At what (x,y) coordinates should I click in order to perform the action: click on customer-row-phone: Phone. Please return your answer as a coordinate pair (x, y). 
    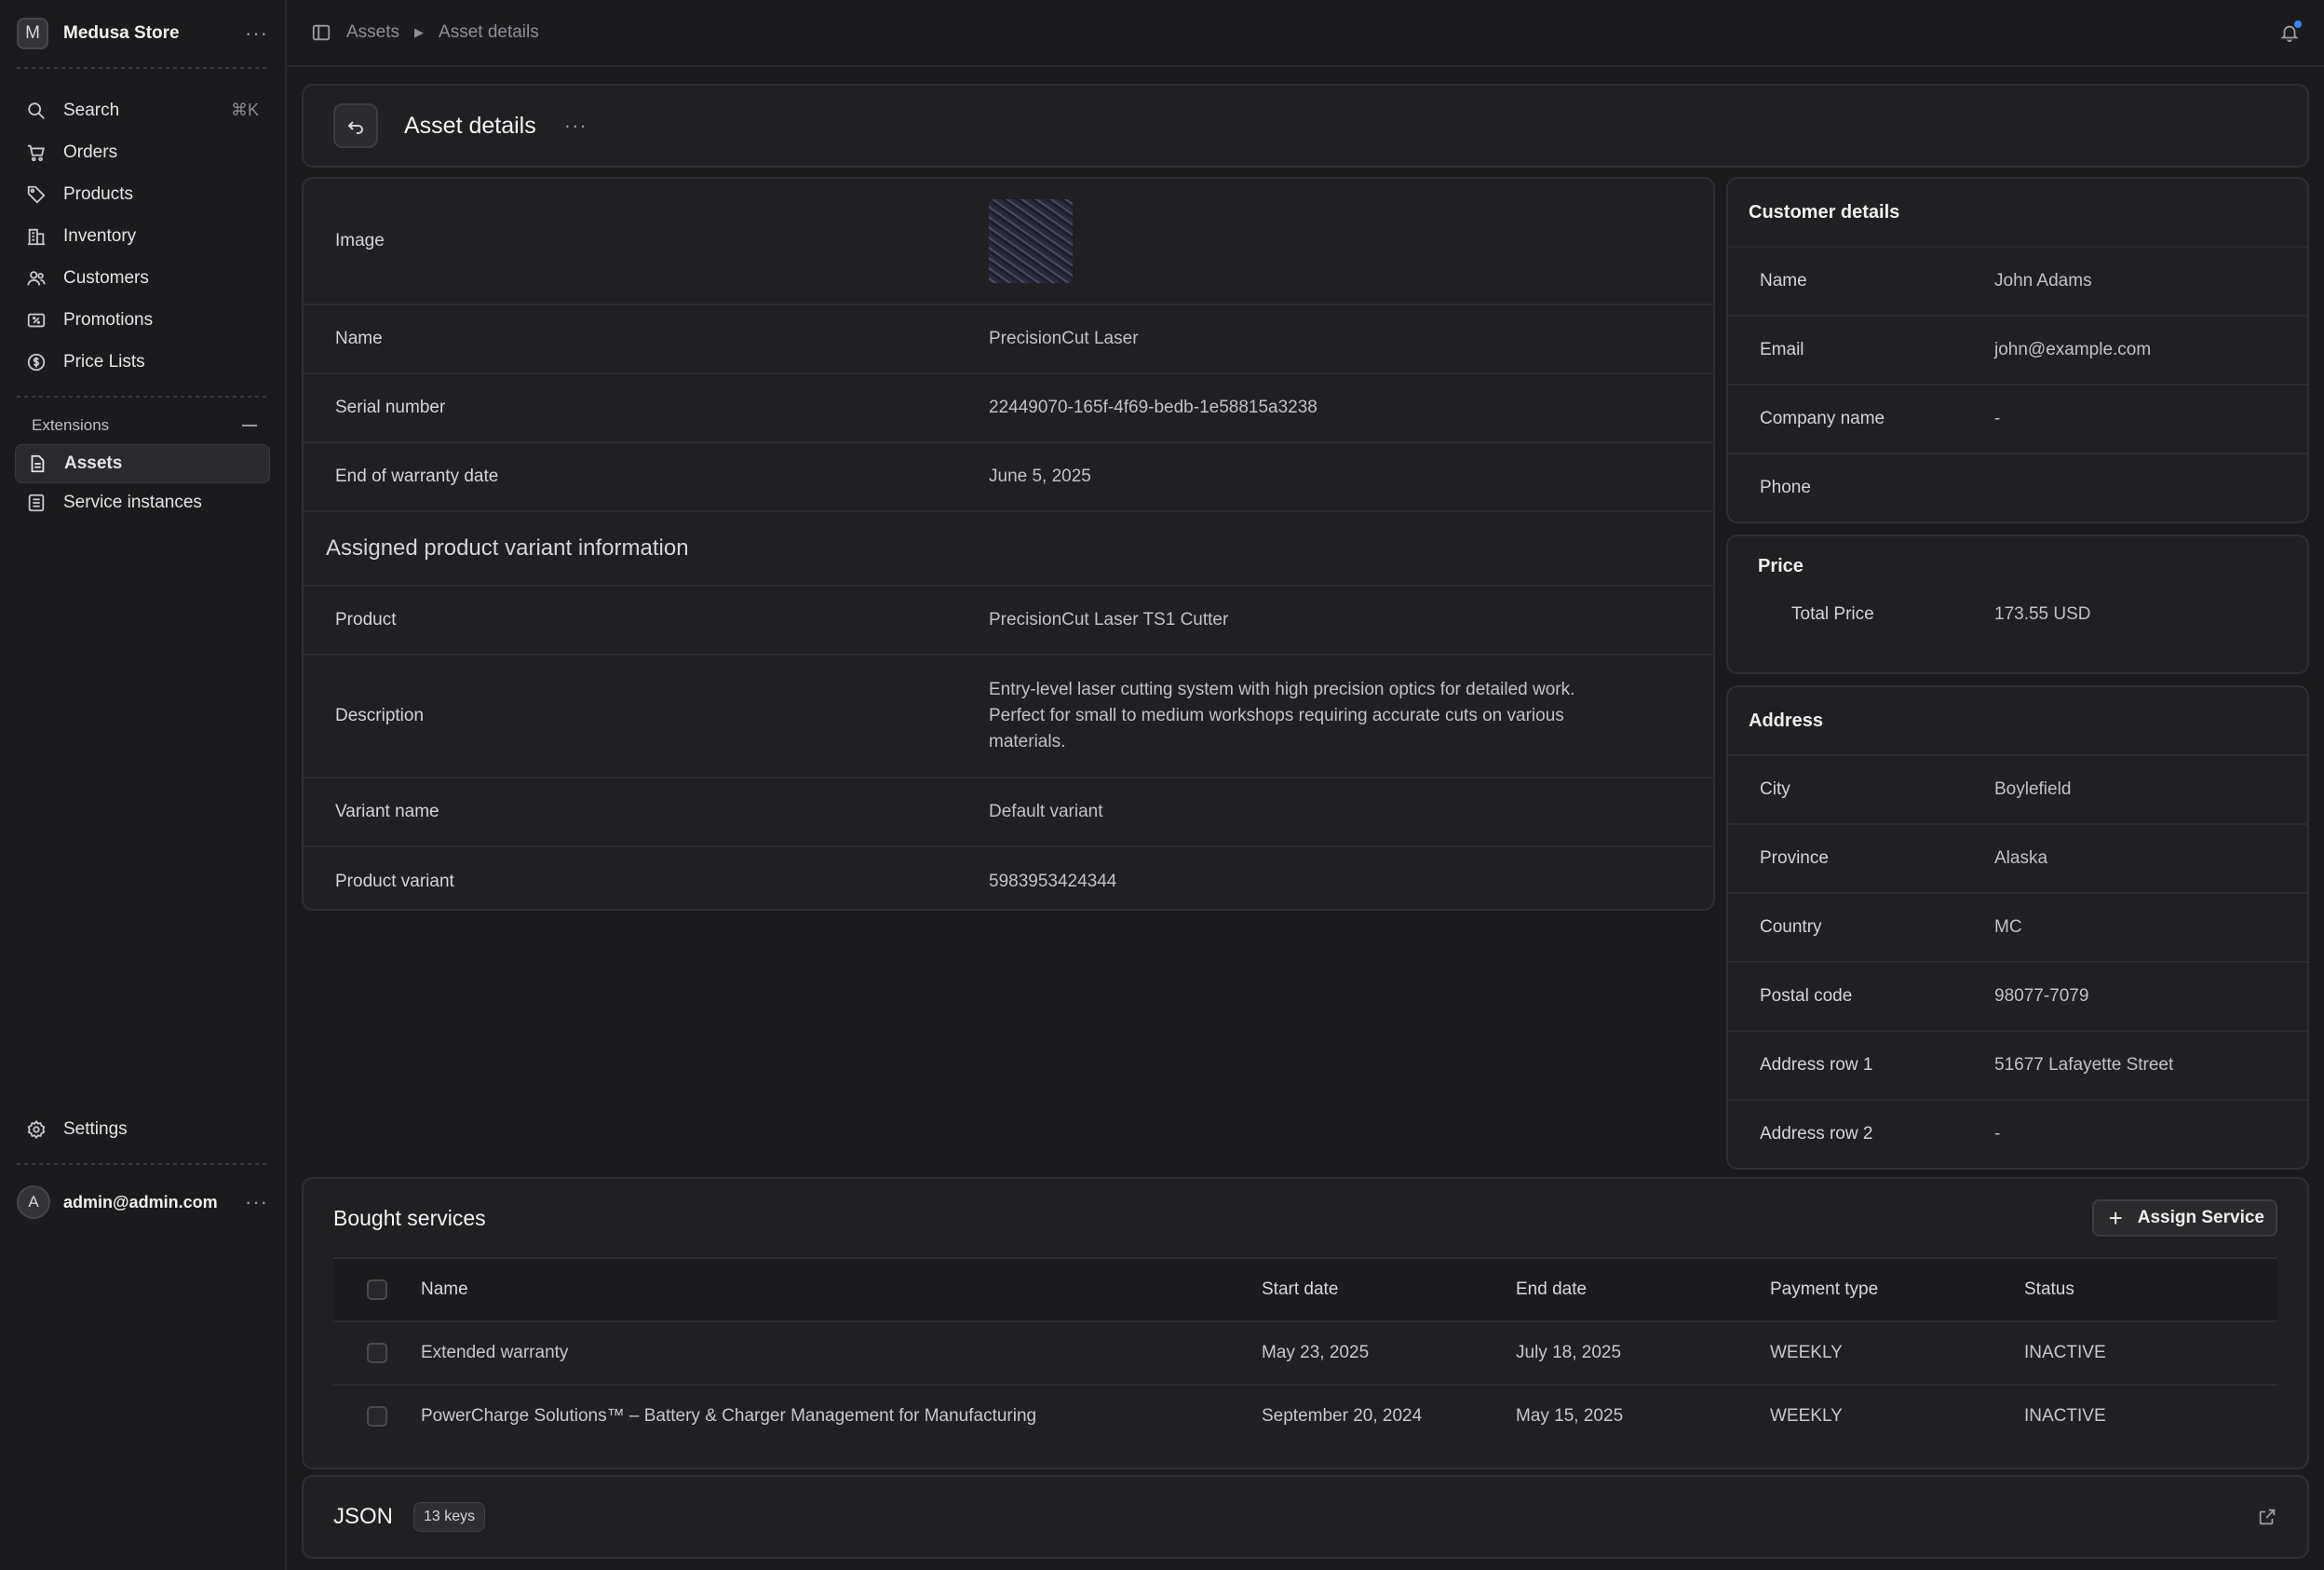
    Looking at the image, I should click on (2018, 487).